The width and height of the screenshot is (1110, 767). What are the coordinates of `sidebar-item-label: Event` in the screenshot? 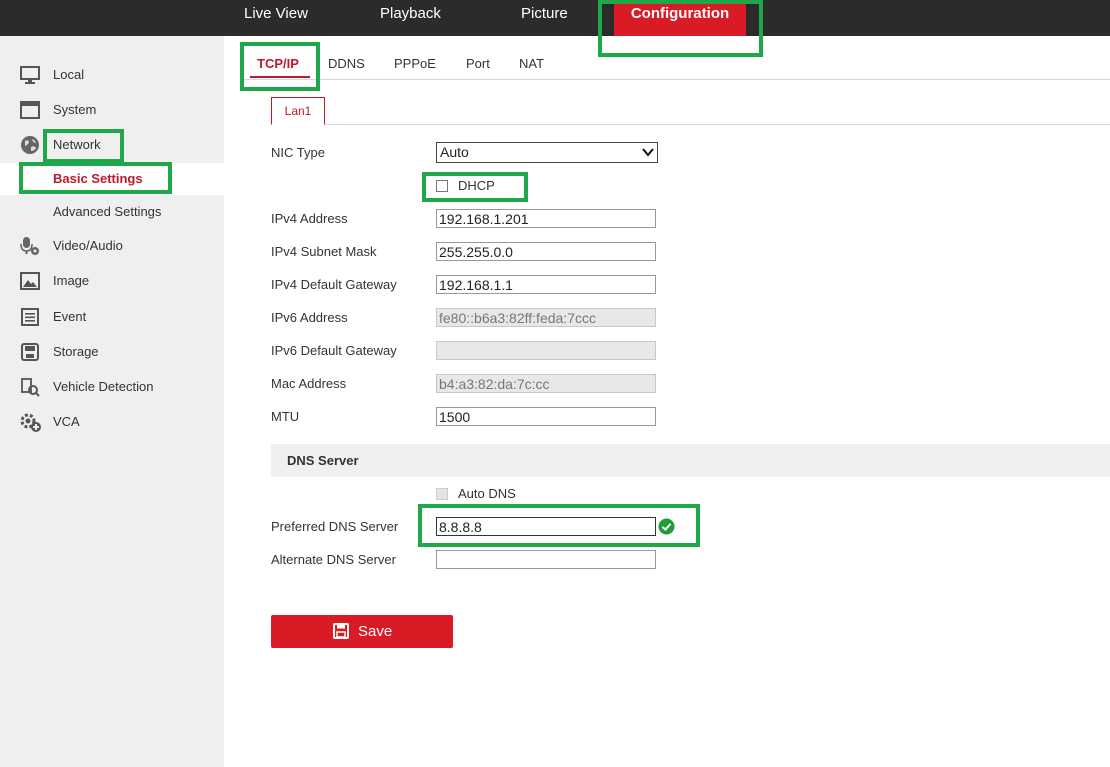 It's located at (70, 316).